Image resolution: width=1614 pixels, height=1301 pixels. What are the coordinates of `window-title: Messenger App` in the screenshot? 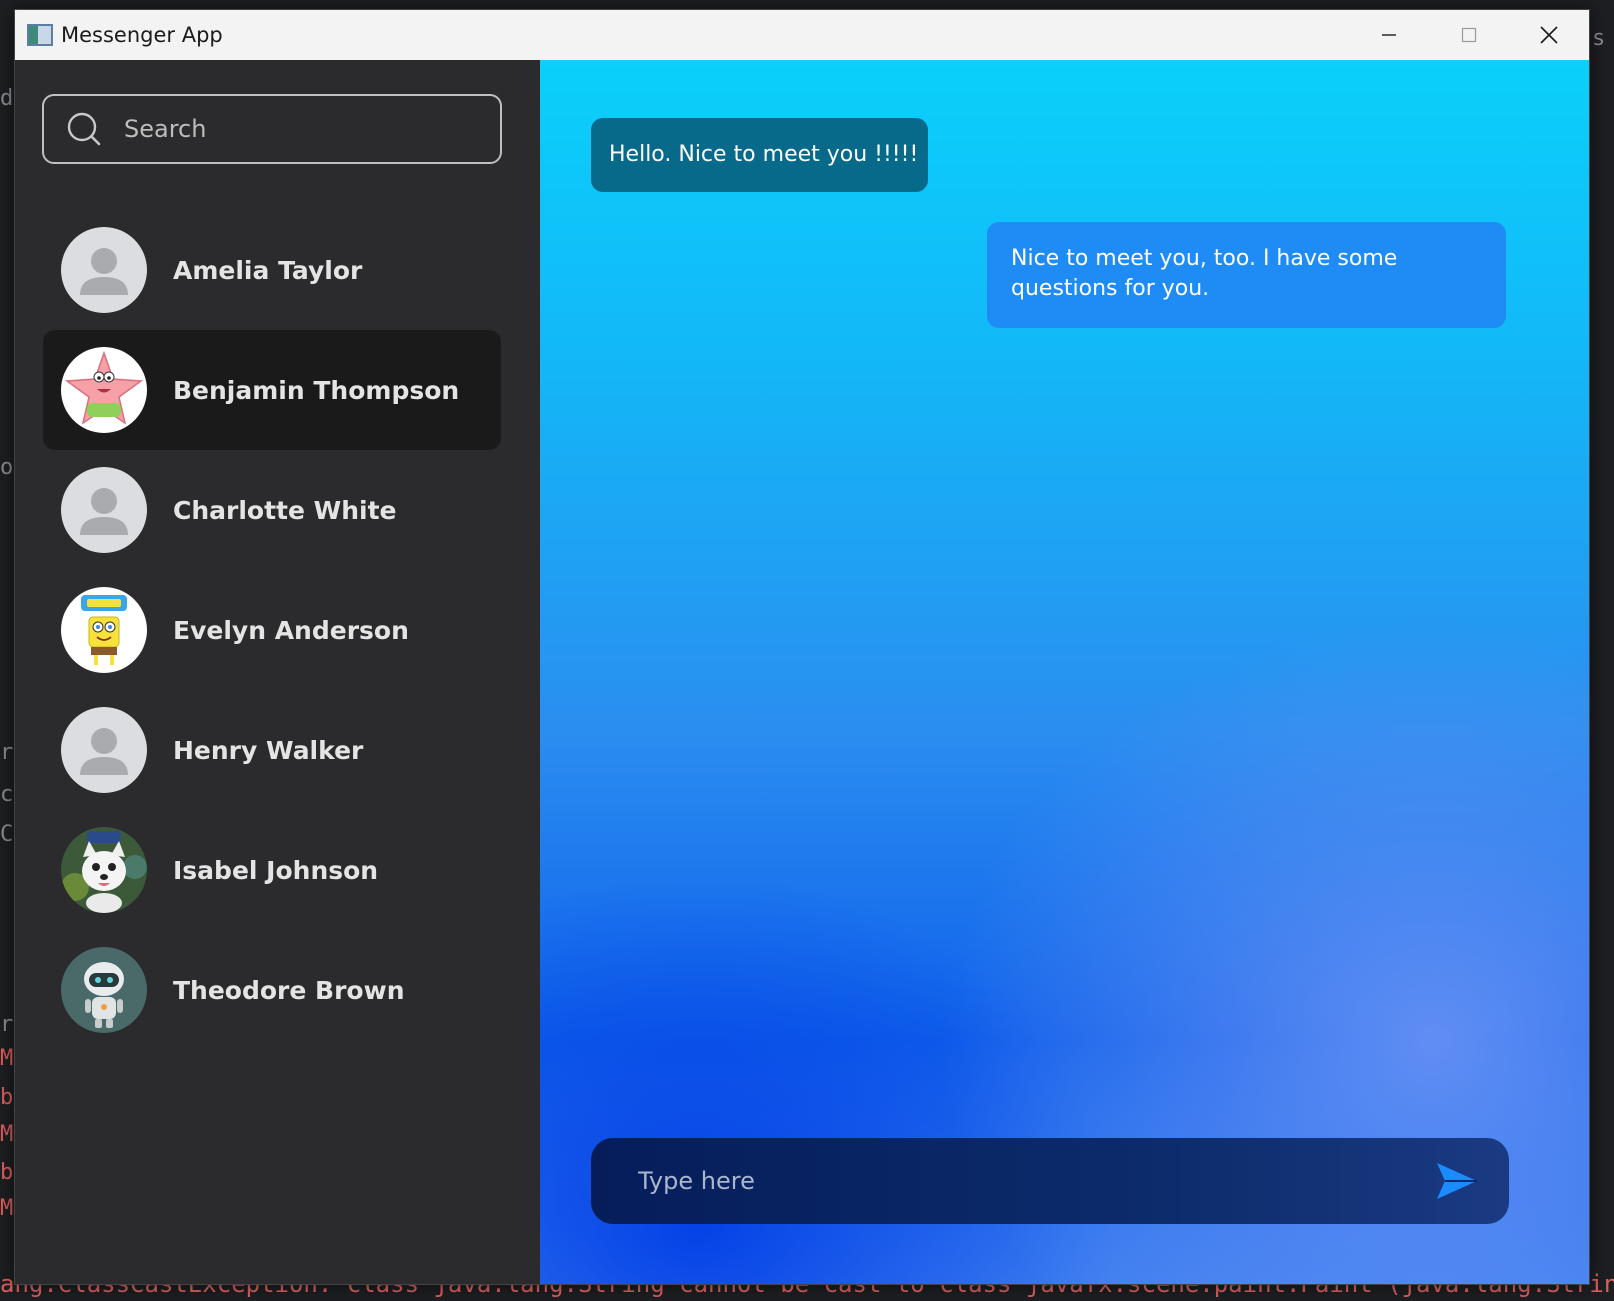 It's located at (142, 35).